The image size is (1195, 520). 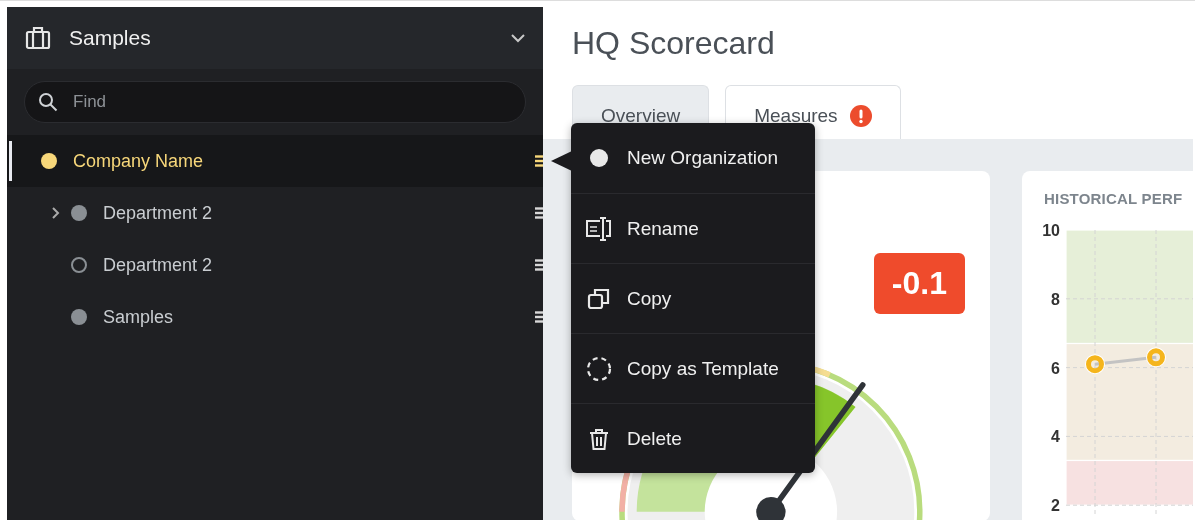 What do you see at coordinates (599, 158) in the screenshot?
I see `dot-icon` at bounding box center [599, 158].